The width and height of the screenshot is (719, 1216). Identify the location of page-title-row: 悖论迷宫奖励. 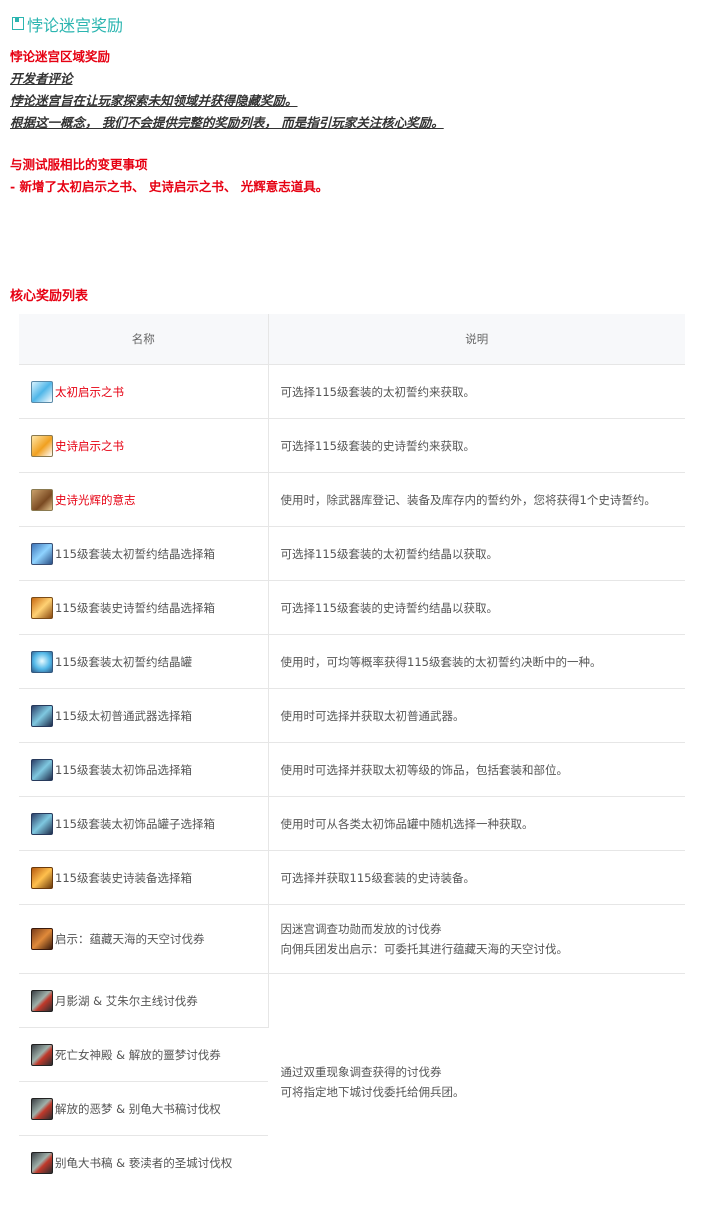
(67, 24).